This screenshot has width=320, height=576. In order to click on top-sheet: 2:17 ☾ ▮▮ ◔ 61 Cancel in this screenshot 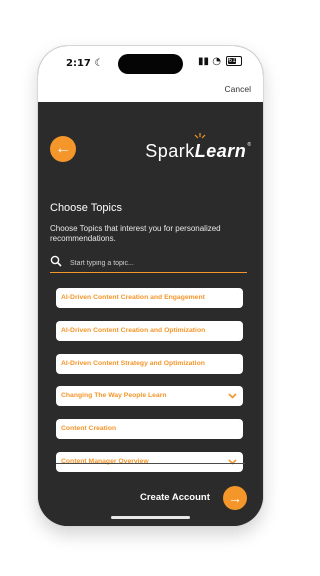, I will do `click(150, 74)`.